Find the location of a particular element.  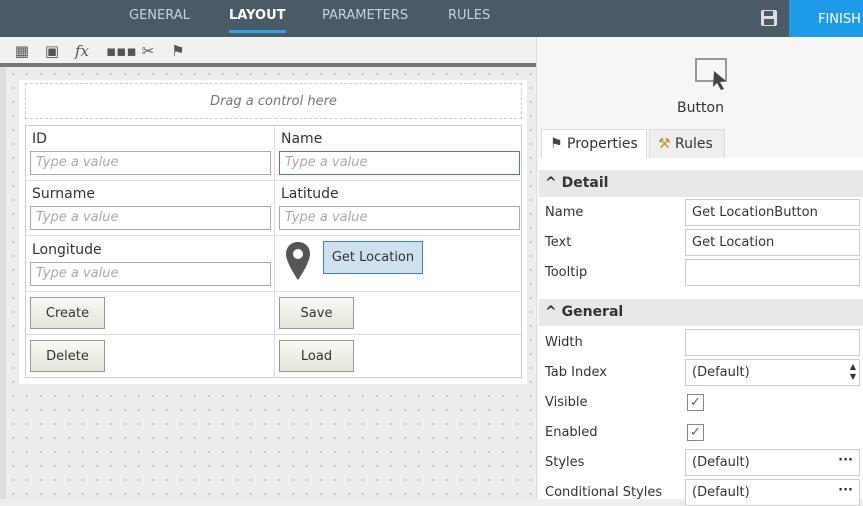

tabindex-value: (Default) is located at coordinates (721, 372).